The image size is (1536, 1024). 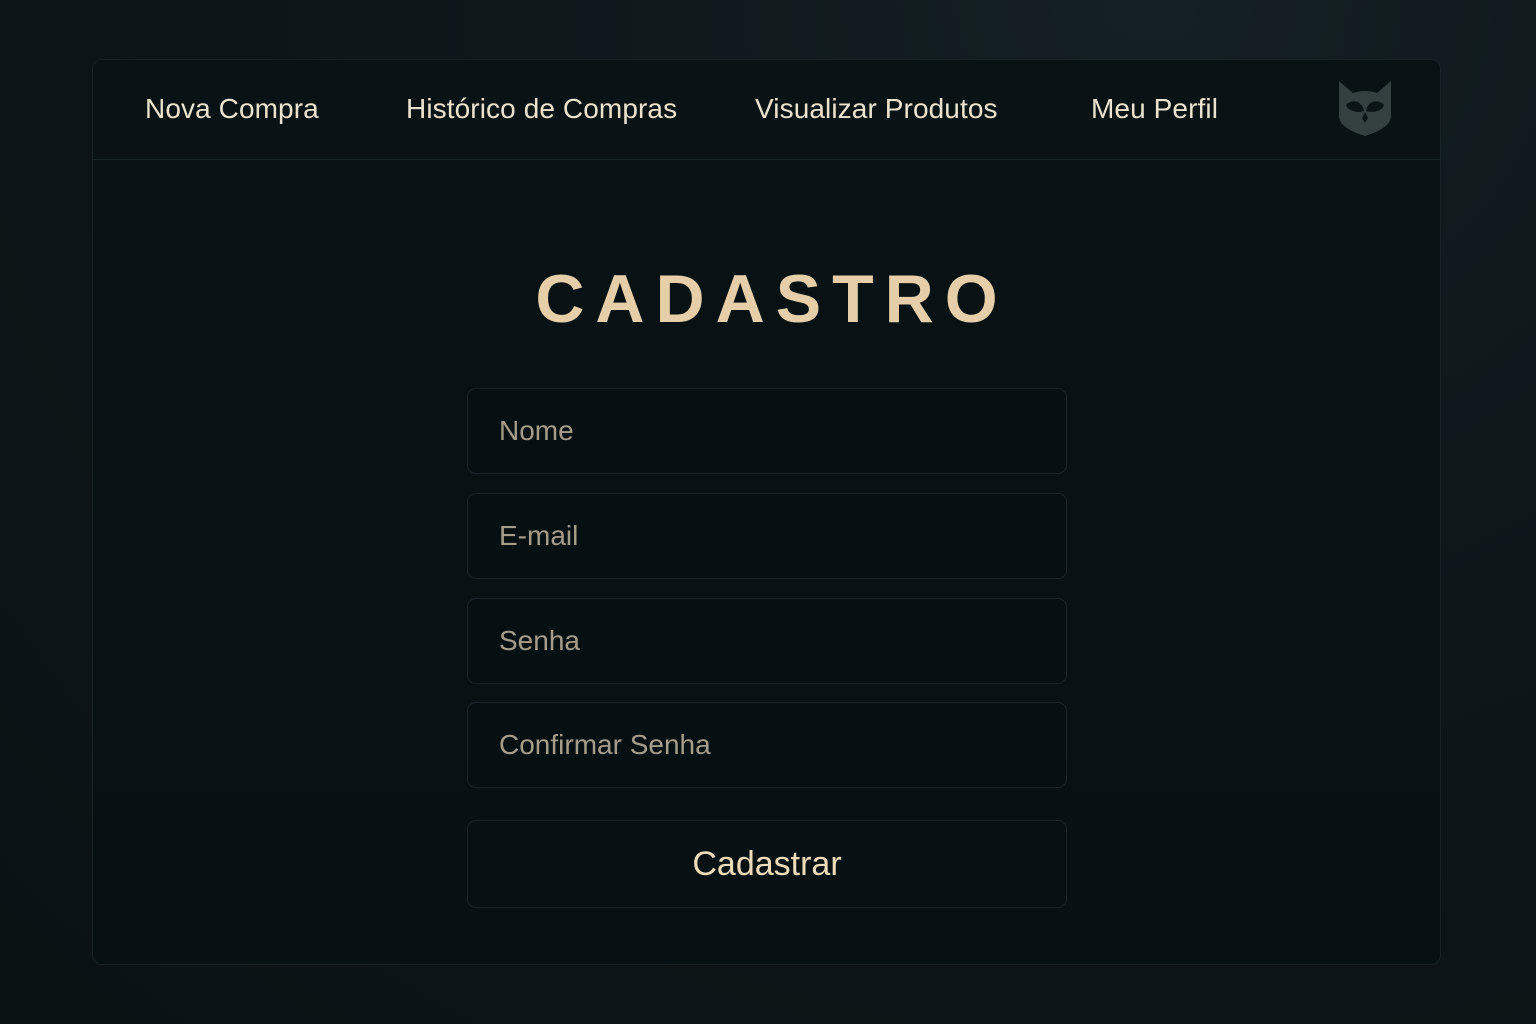 I want to click on nav-item-visualizar-produtos: Visualizar Produtos, so click(x=876, y=109).